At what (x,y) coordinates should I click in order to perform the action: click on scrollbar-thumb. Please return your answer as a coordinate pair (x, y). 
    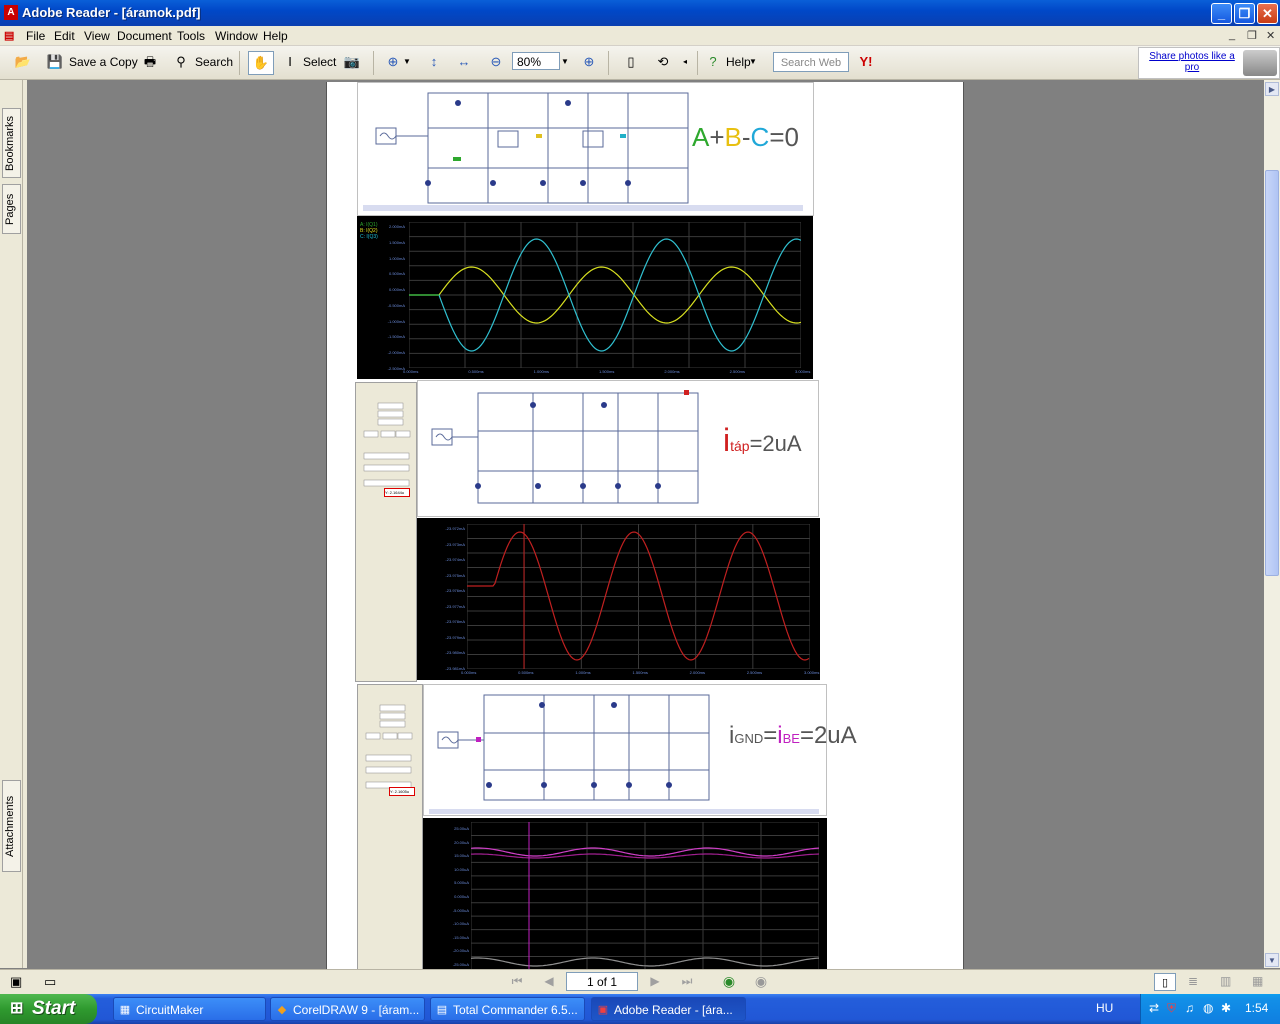
    Looking at the image, I should click on (1272, 373).